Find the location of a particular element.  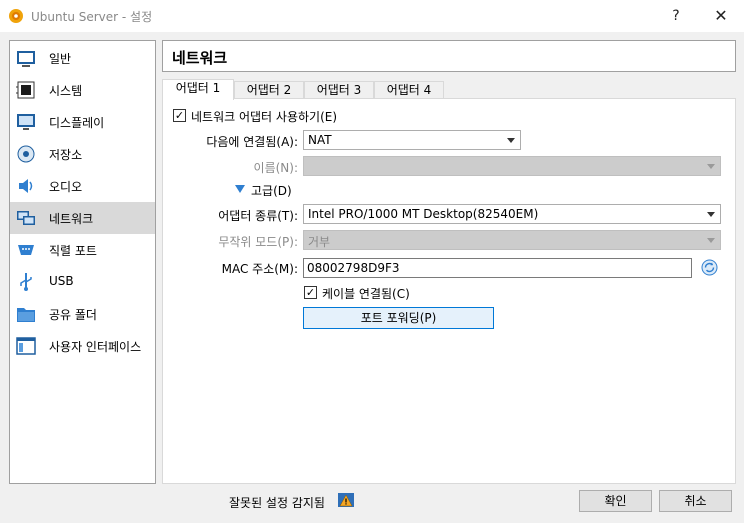

title-bar: Ubuntu Server - 설정 ? ✕ is located at coordinates (372, 16).